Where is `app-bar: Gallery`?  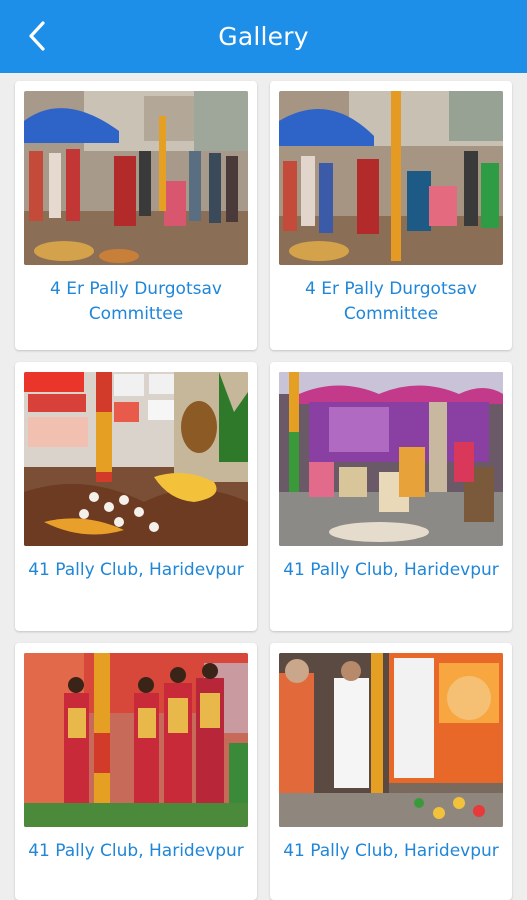
app-bar: Gallery is located at coordinates (263, 36).